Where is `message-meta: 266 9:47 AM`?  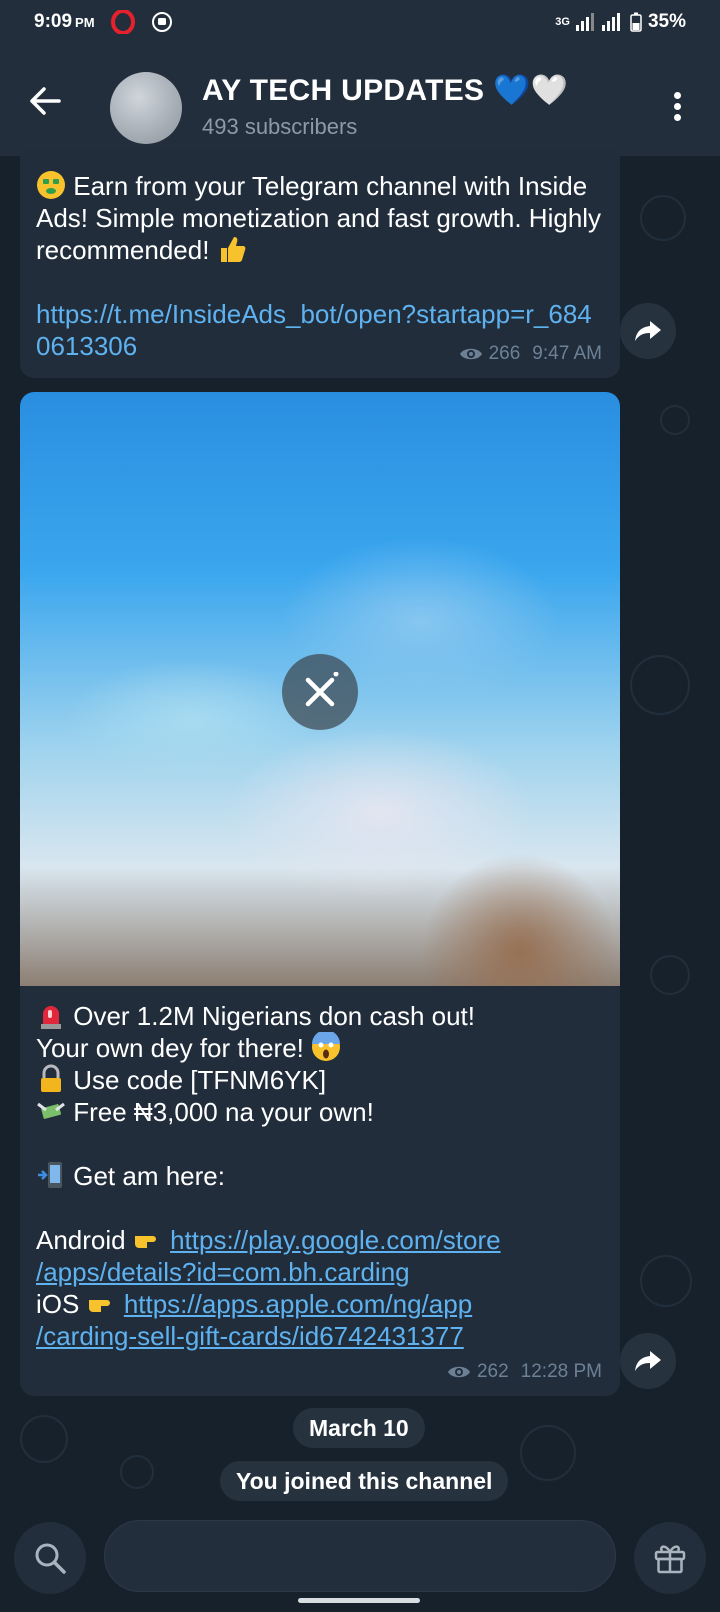 message-meta: 266 9:47 AM is located at coordinates (530, 354).